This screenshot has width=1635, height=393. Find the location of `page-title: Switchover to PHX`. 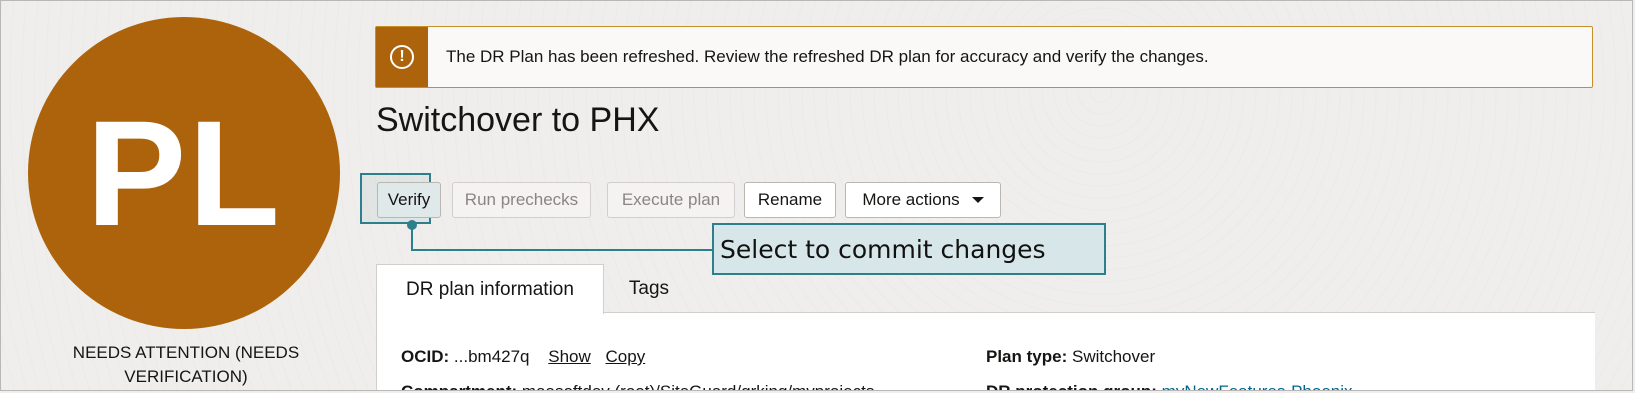

page-title: Switchover to PHX is located at coordinates (518, 120).